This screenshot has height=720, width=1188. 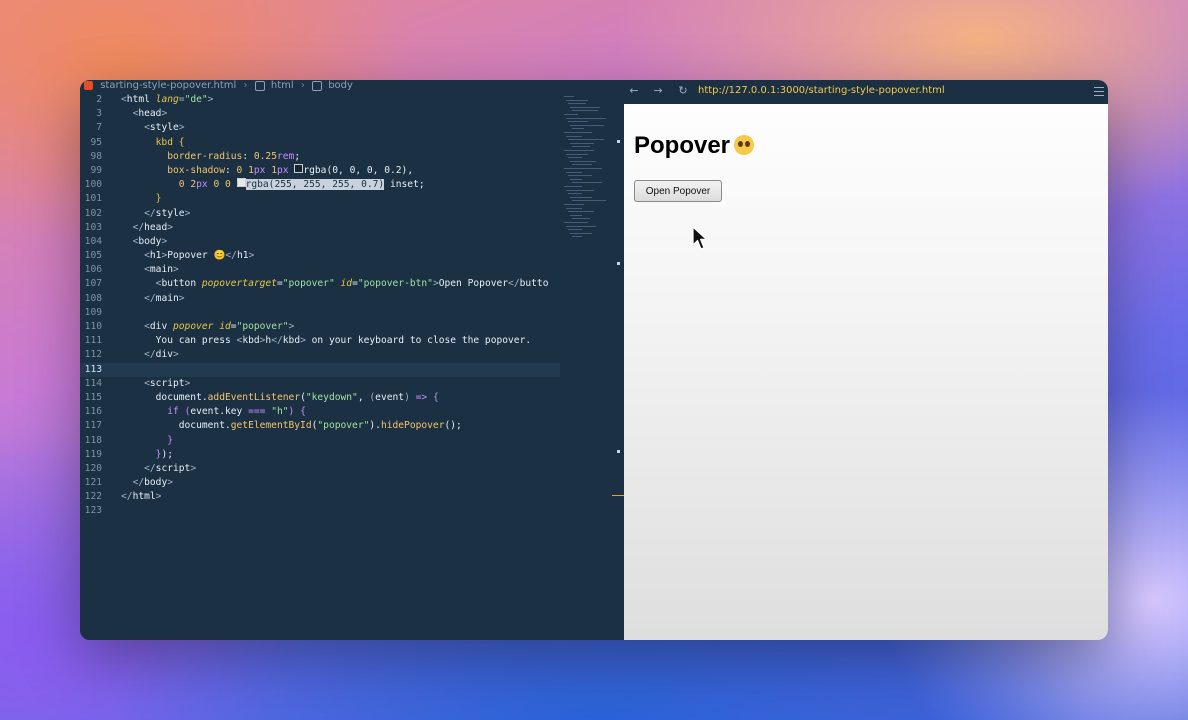 What do you see at coordinates (320, 242) in the screenshot?
I see `code-line: 104 <body>` at bounding box center [320, 242].